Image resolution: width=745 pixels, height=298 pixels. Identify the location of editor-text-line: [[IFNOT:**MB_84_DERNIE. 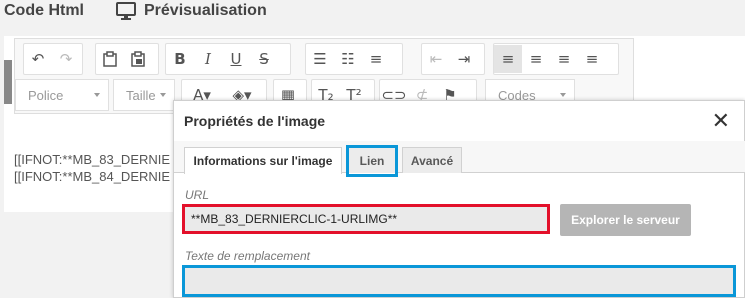
(92, 176).